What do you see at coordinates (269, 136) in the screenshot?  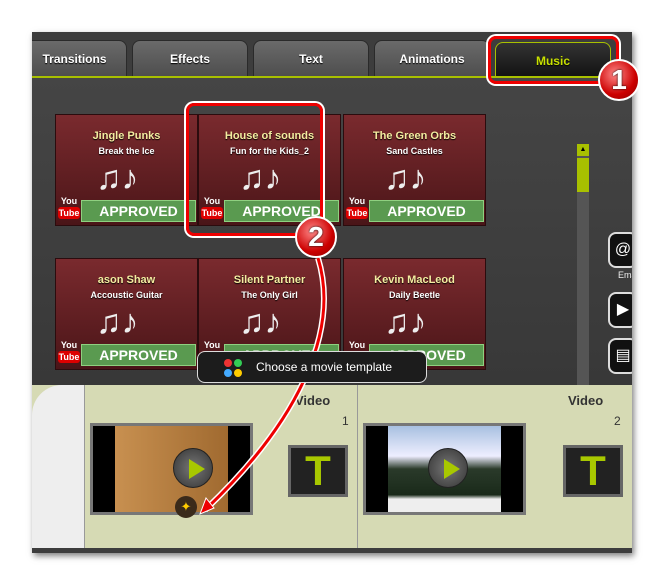 I see `track-artist: House of sounds` at bounding box center [269, 136].